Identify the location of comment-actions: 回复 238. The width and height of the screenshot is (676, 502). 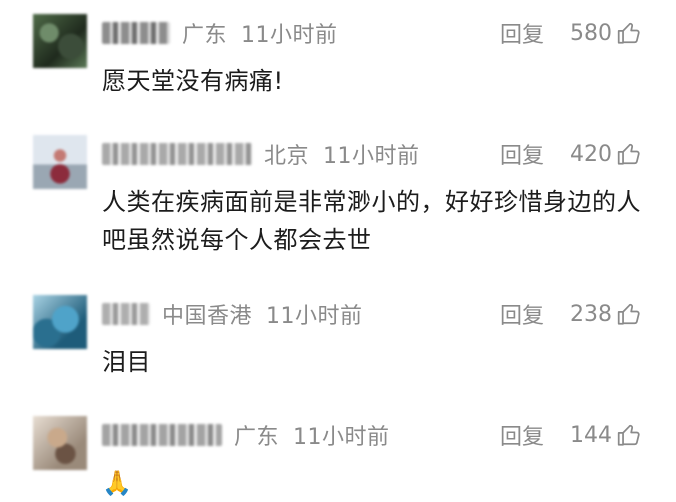
(571, 314).